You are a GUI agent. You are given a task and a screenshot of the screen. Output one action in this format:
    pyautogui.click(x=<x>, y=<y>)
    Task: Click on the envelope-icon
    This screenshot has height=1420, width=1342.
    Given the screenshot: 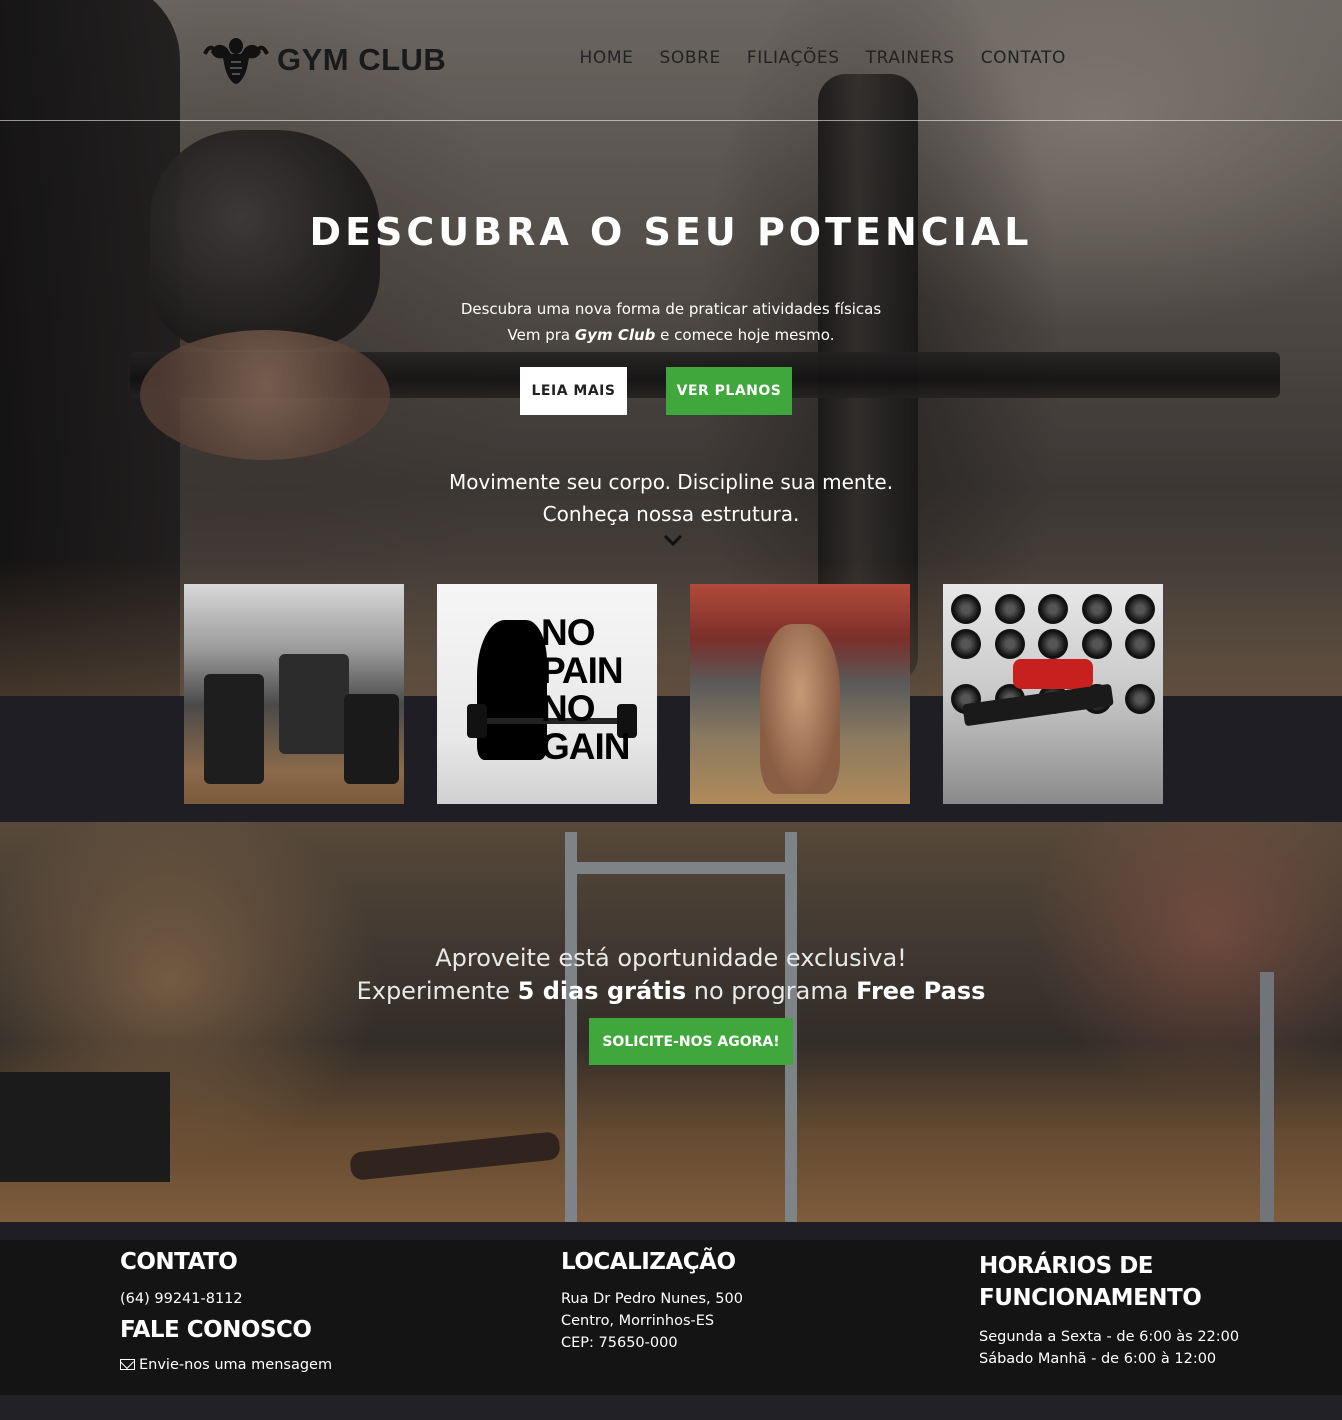 What is the action you would take?
    pyautogui.click(x=127, y=1364)
    